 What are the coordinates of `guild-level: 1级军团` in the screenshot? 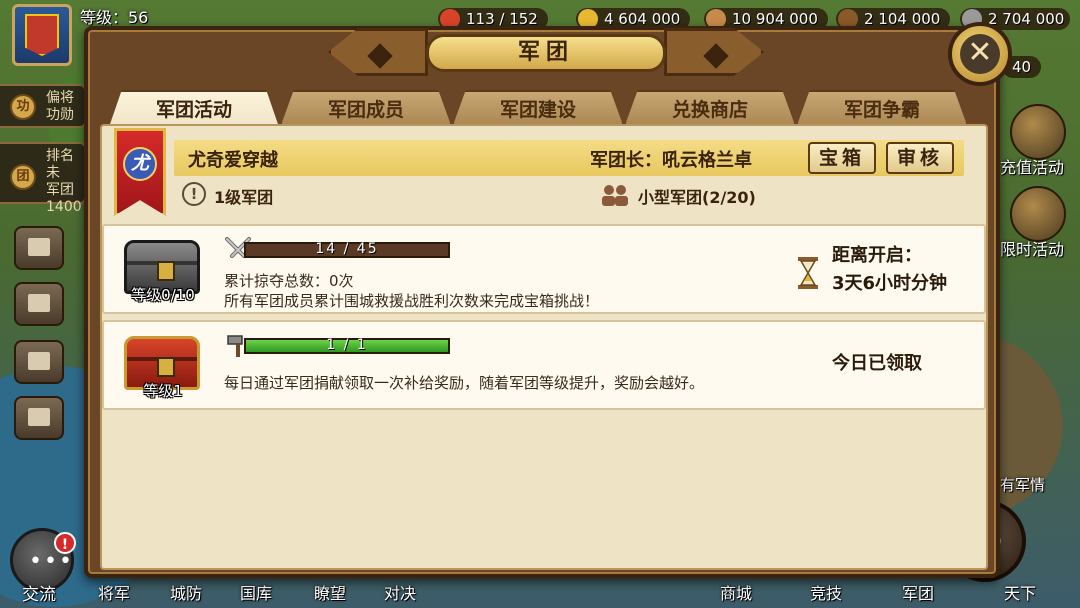 It's located at (244, 197).